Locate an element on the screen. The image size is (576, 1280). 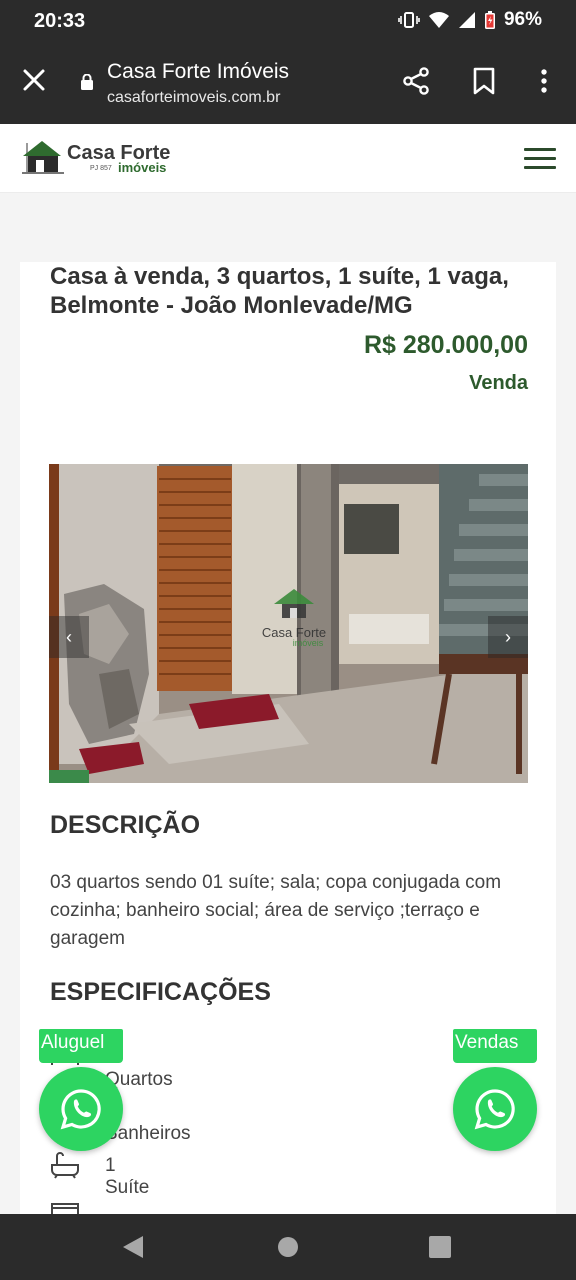
home-icon is located at coordinates (288, 1247).